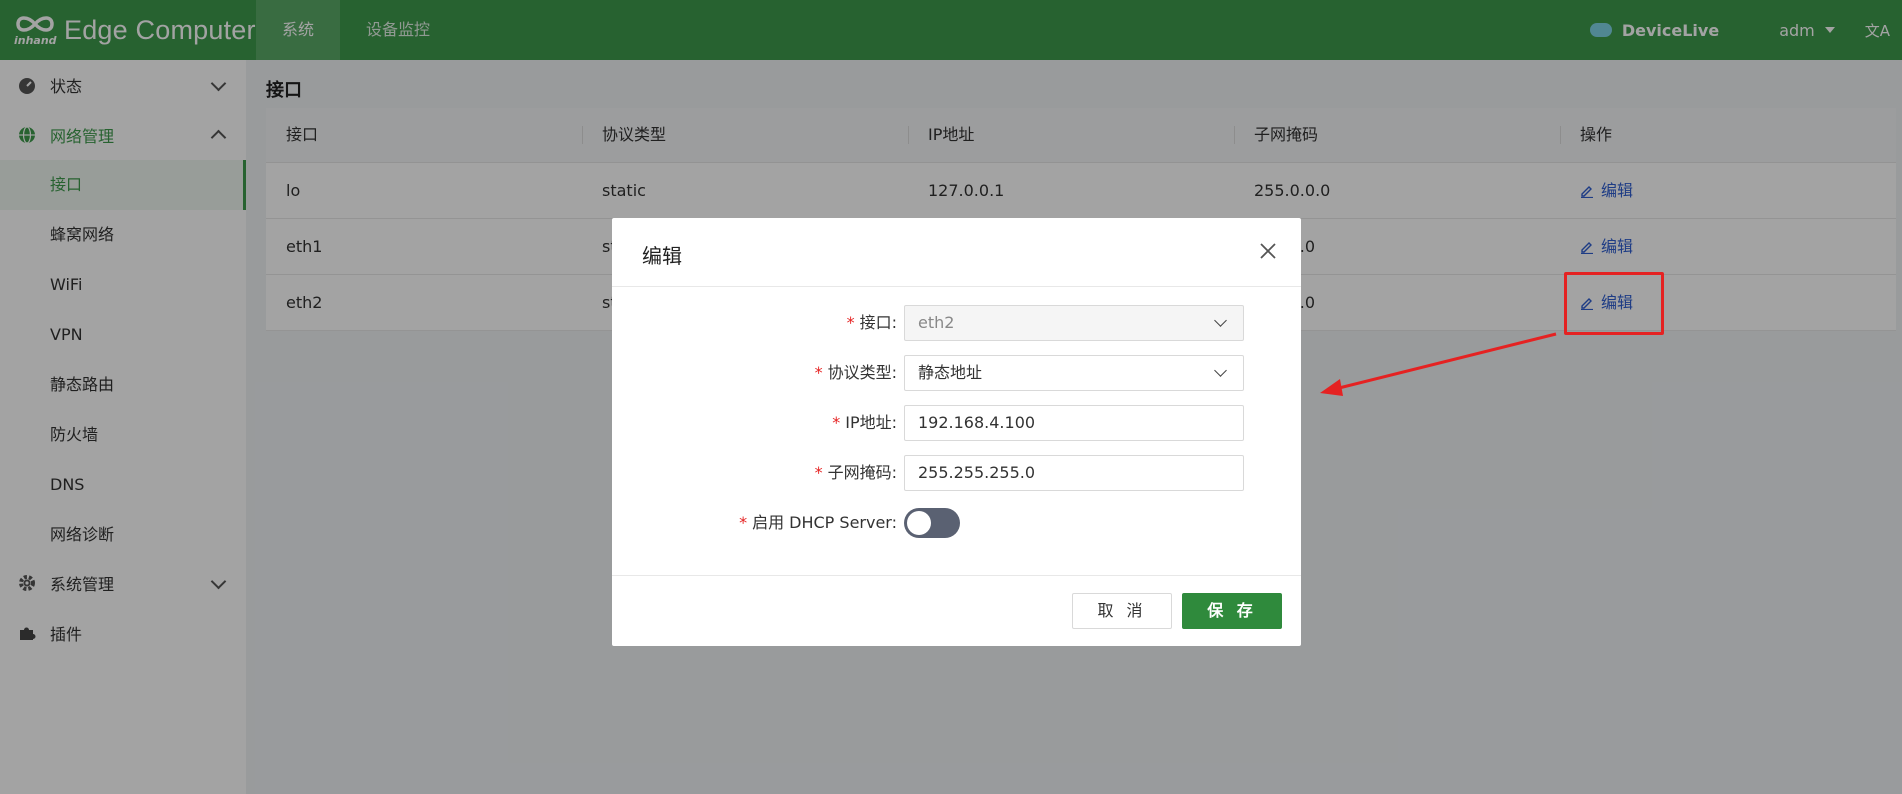 The image size is (1902, 794). What do you see at coordinates (1074, 423) in the screenshot?
I see `ip-address-input: 192.168.4.100` at bounding box center [1074, 423].